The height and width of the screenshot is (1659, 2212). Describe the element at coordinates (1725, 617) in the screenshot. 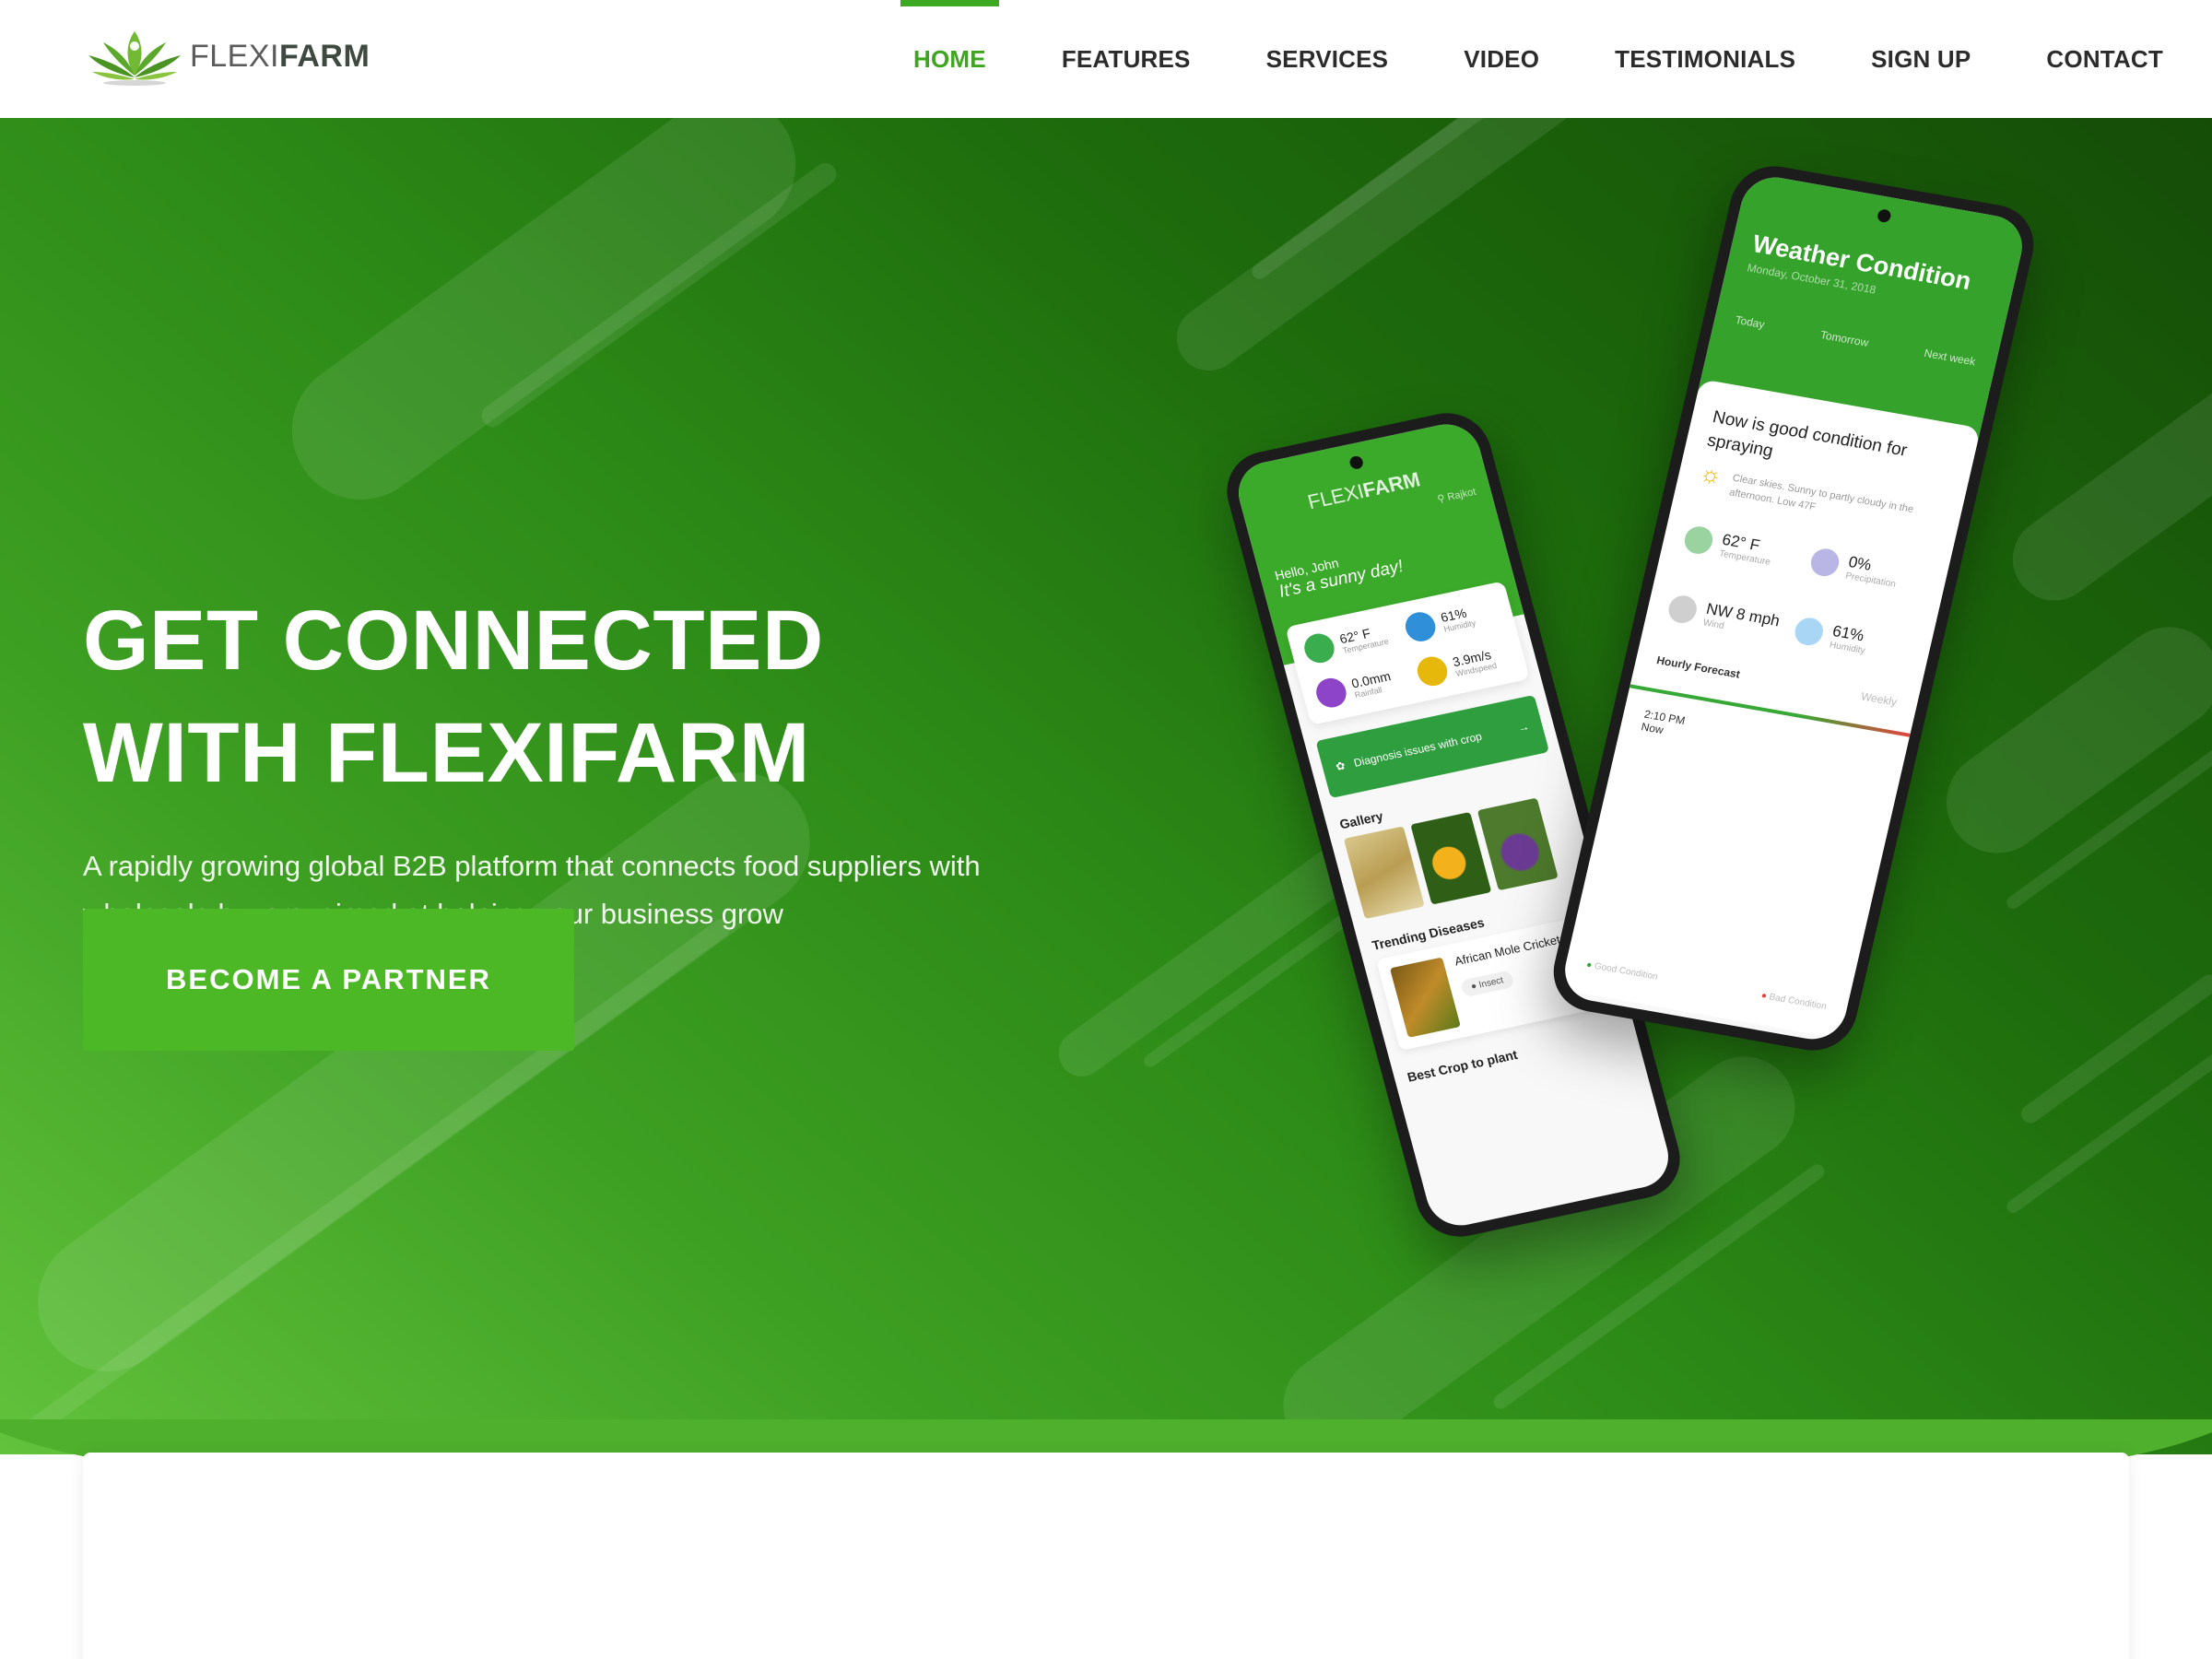

I see `stat-wind: NW 8 mph Wind` at that location.